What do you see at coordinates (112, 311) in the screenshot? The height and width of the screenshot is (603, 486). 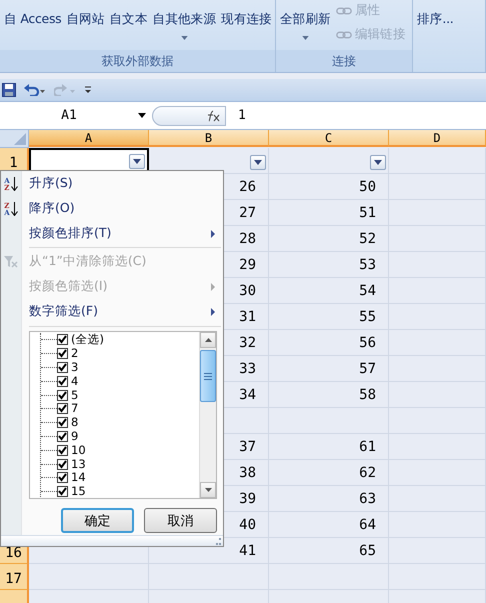 I see `menu-item: 数字筛选(F)` at bounding box center [112, 311].